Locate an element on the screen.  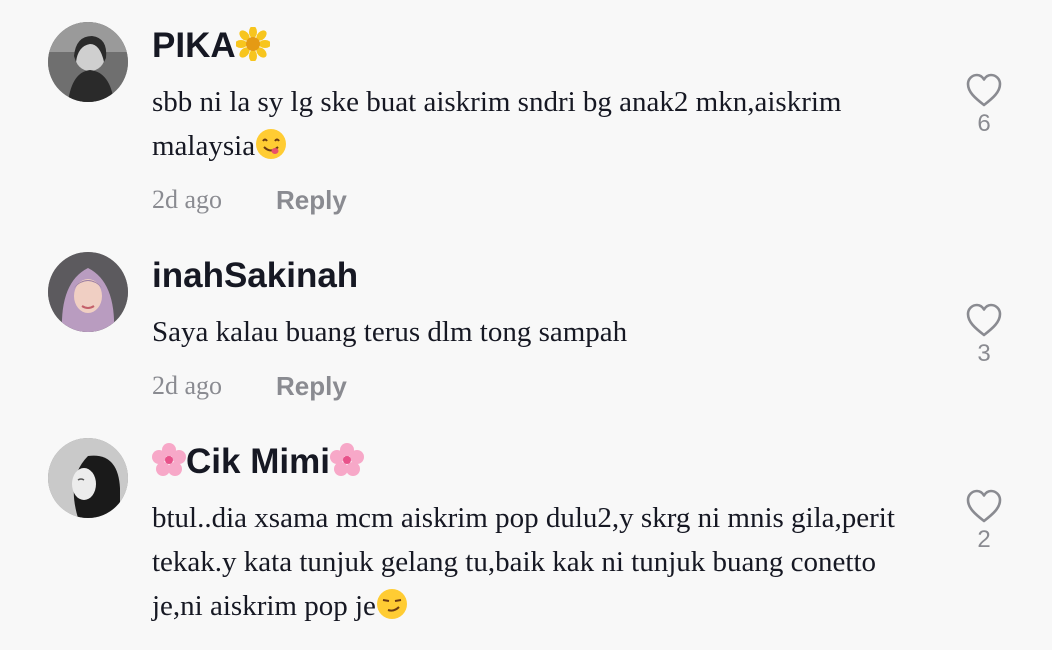
smirk-face-icon is located at coordinates (391, 604).